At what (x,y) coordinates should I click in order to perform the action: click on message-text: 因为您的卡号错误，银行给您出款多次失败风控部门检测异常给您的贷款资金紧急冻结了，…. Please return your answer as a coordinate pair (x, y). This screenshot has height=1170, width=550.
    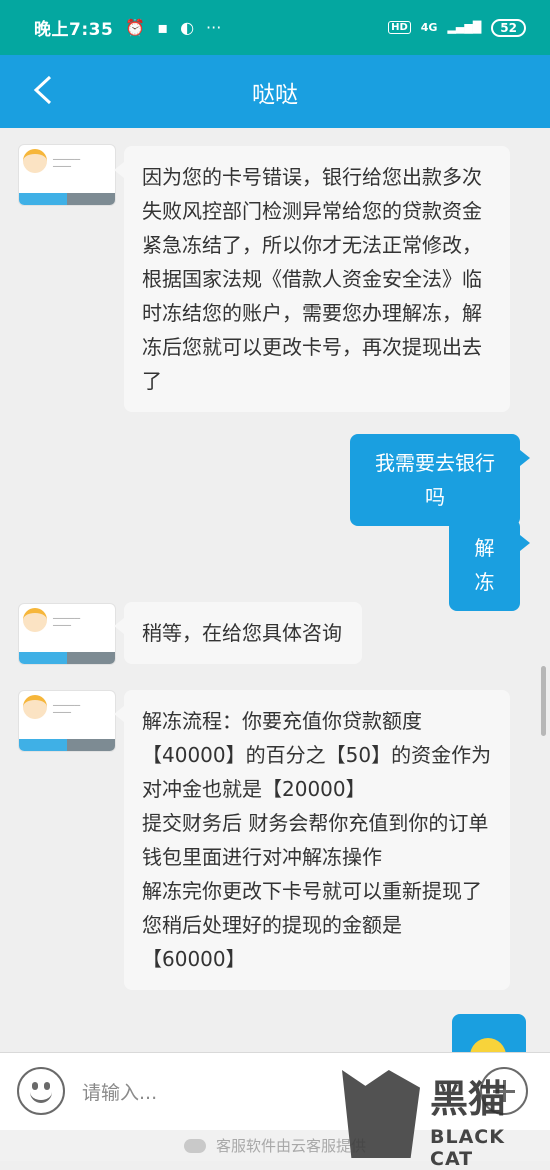
    Looking at the image, I should click on (312, 279).